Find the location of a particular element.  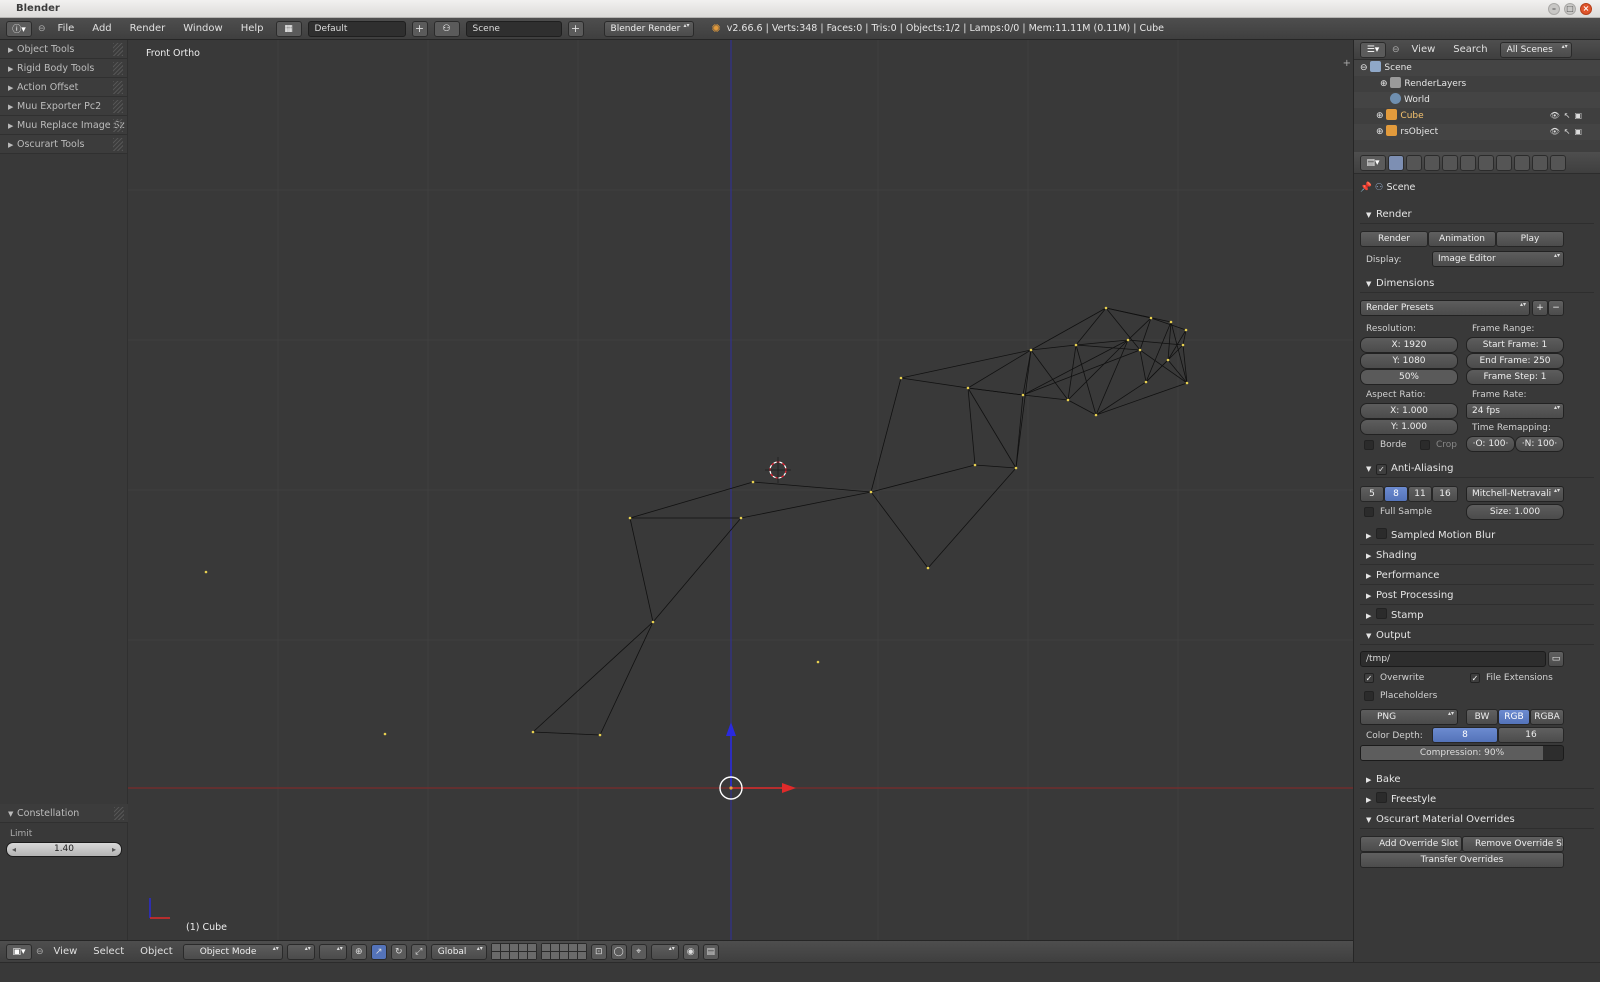

transfer-overrides-button: Transfer Overrides is located at coordinates (1462, 860).